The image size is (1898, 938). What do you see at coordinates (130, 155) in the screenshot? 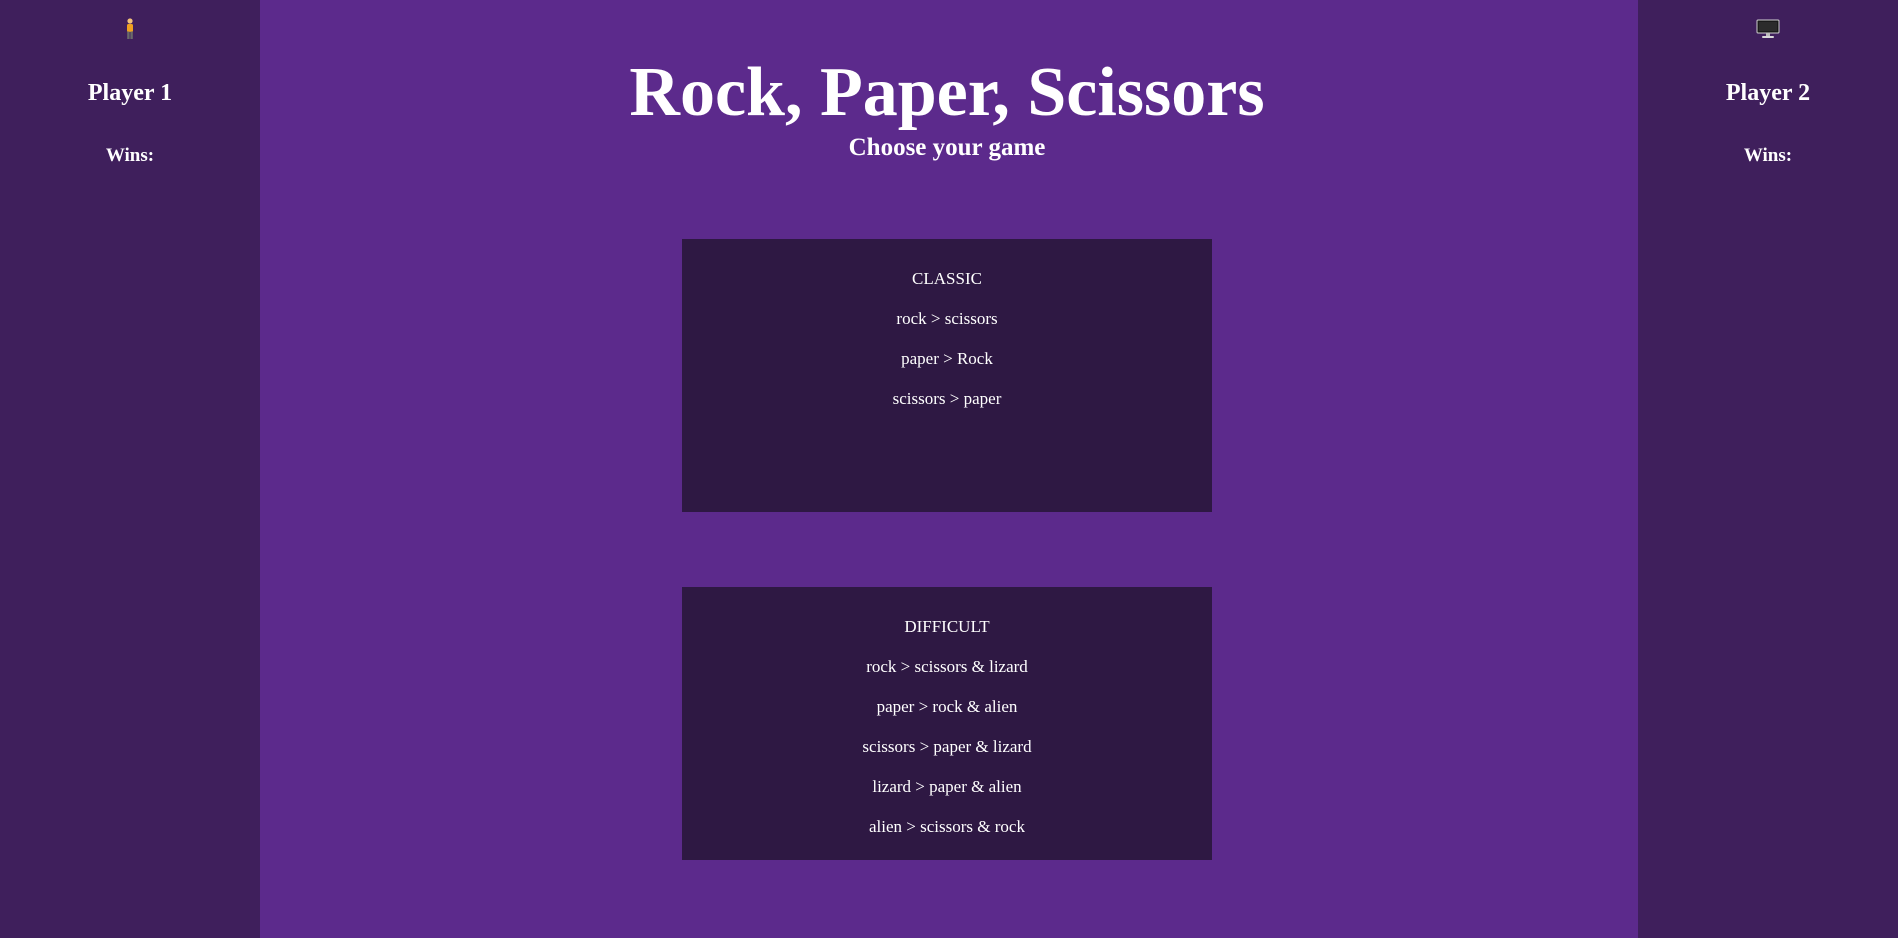
I see `player1-wins: Wins:` at bounding box center [130, 155].